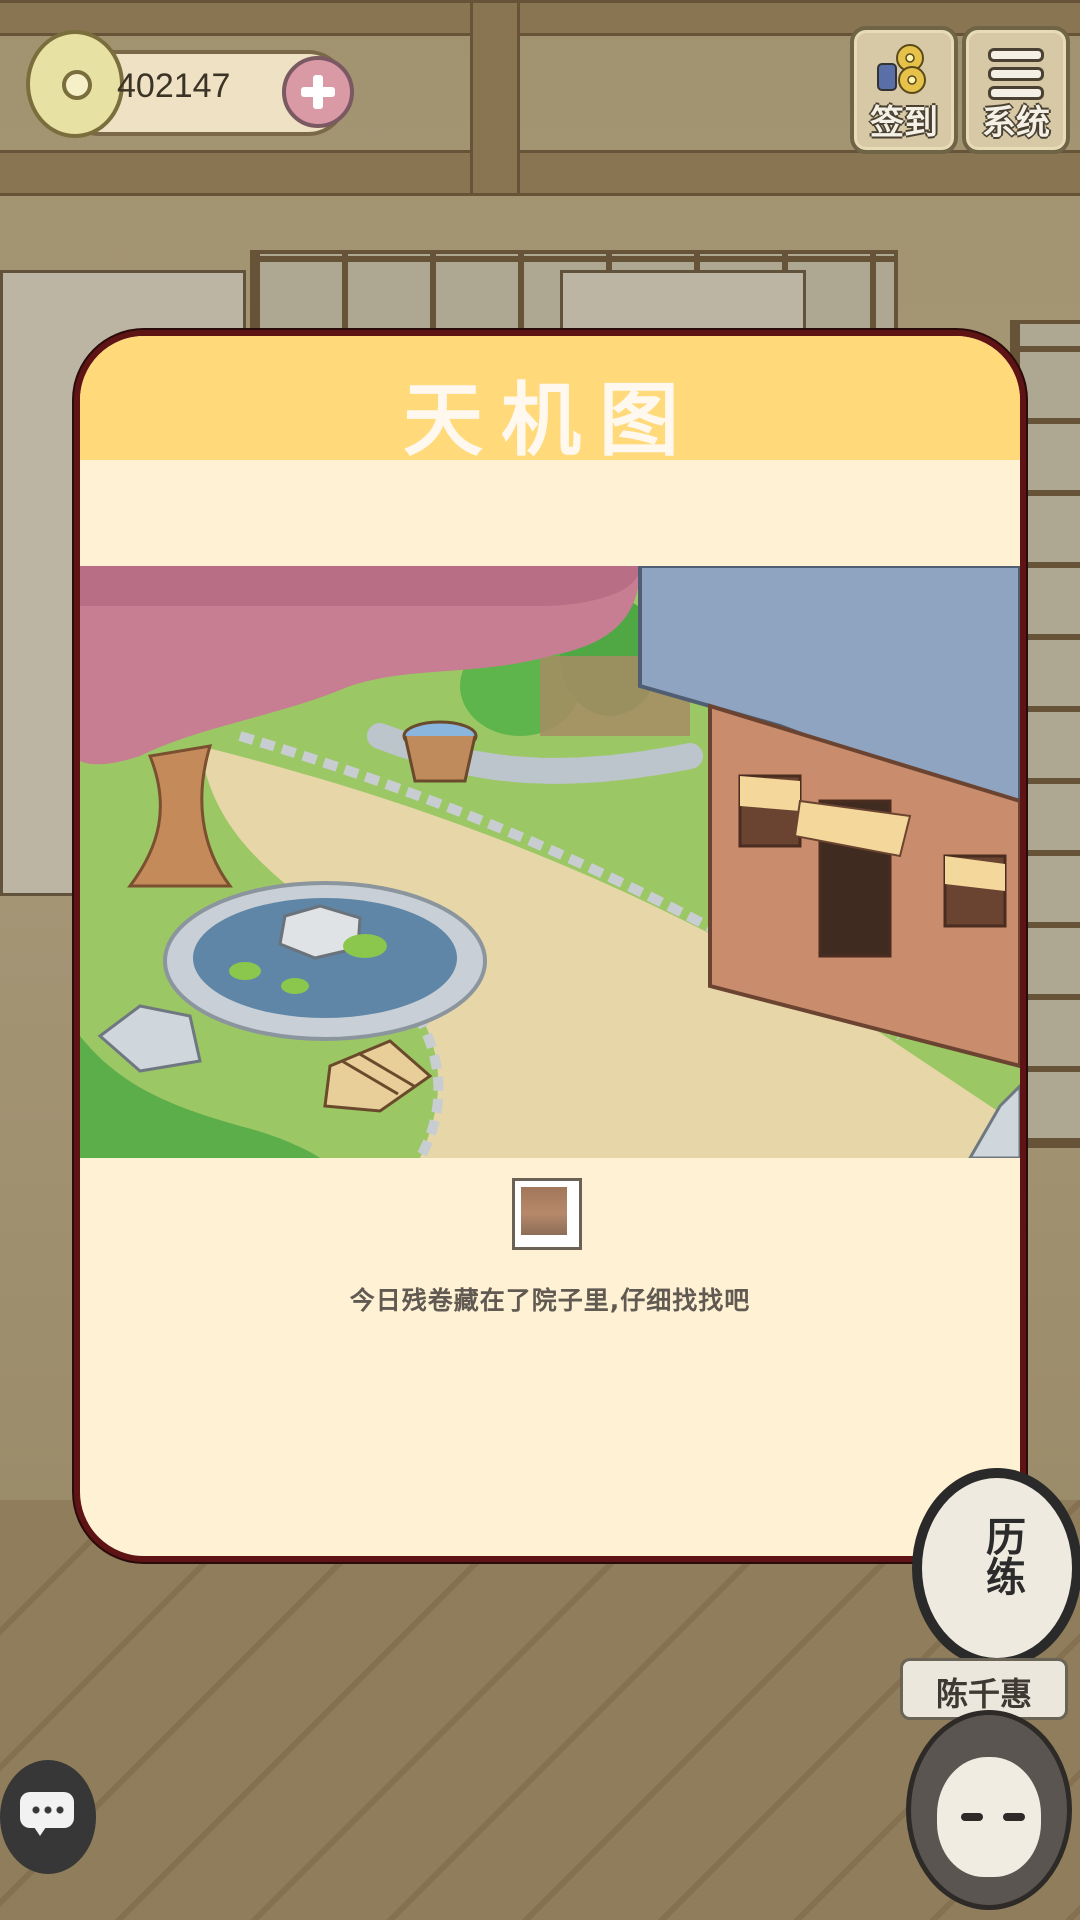  I want to click on menu-icon, so click(1016, 74).